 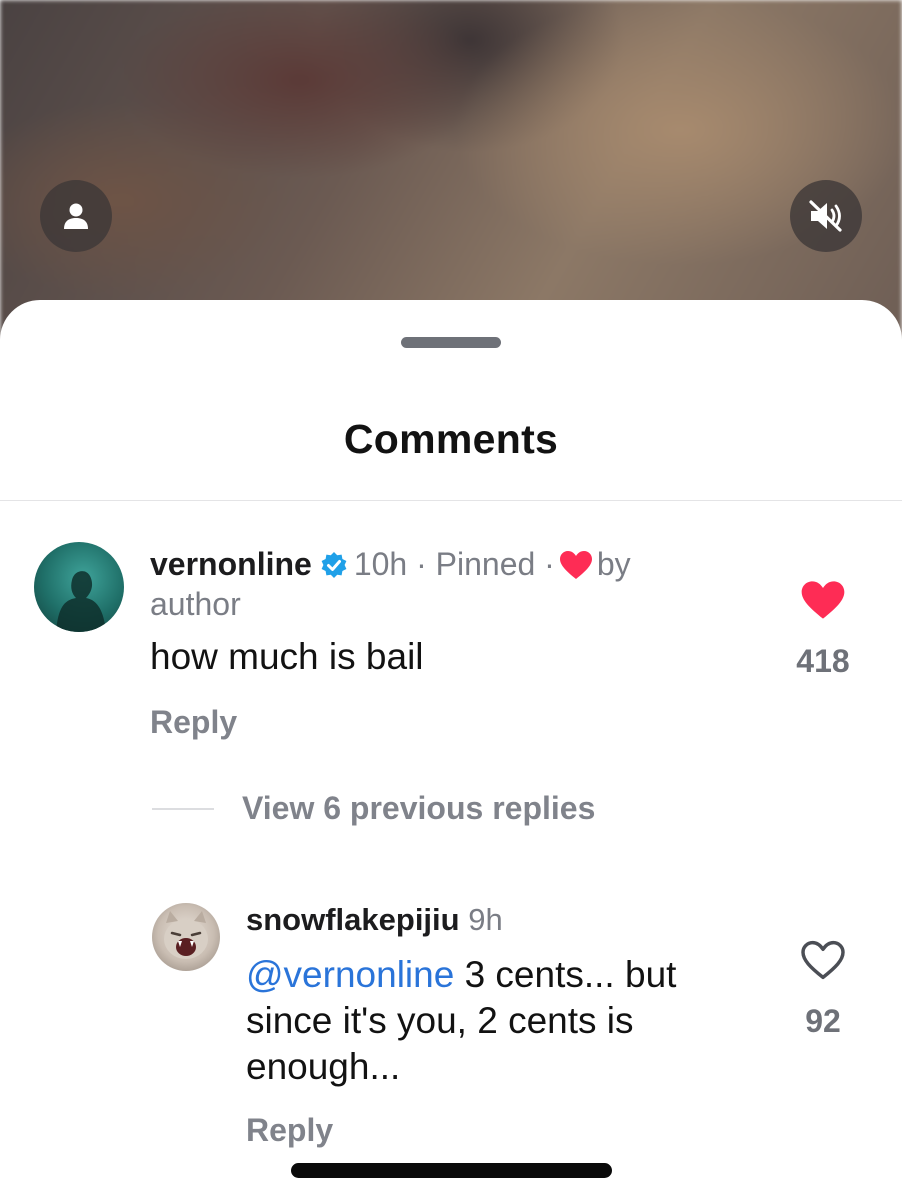 I want to click on verified-badge-icon, so click(x=334, y=565).